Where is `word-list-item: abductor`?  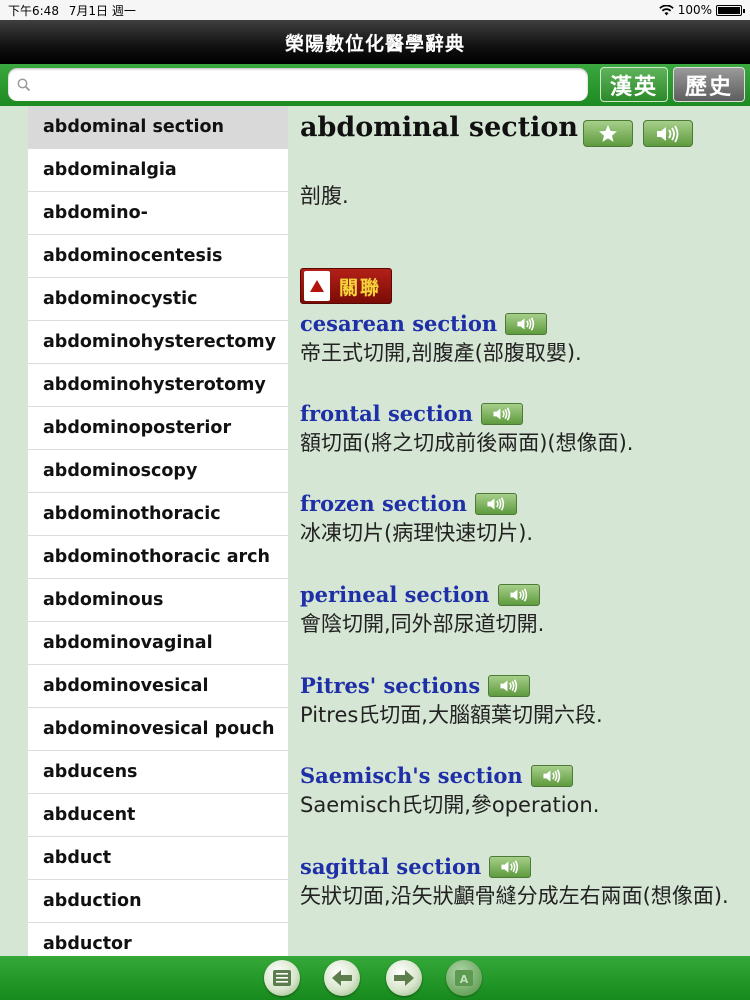 word-list-item: abductor is located at coordinates (158, 939).